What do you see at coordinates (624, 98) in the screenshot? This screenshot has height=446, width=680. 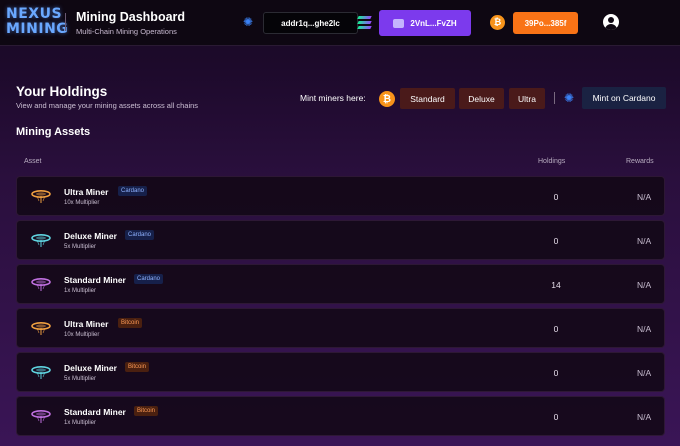 I see `mint-on-cardano-button: Mint on Cardano` at bounding box center [624, 98].